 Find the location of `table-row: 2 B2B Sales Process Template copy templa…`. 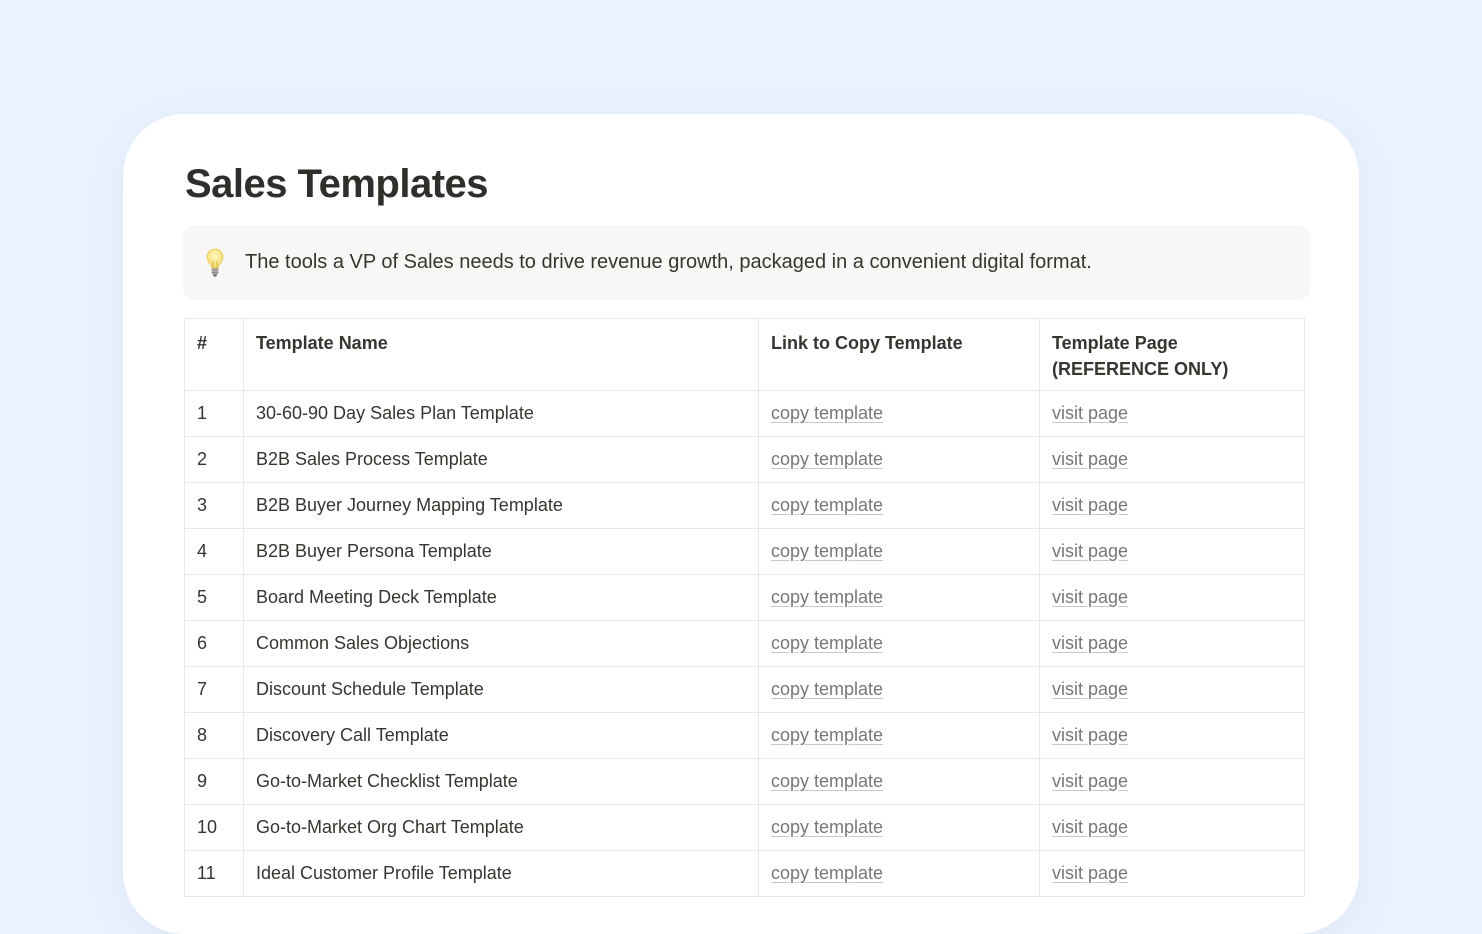

table-row: 2 B2B Sales Process Template copy templa… is located at coordinates (744, 459).